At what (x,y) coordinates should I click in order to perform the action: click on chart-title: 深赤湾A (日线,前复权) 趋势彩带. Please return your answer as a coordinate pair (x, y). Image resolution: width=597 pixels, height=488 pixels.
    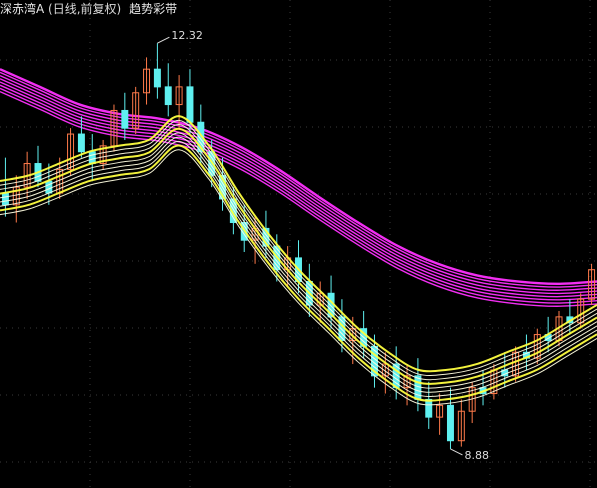
    Looking at the image, I should click on (88, 9).